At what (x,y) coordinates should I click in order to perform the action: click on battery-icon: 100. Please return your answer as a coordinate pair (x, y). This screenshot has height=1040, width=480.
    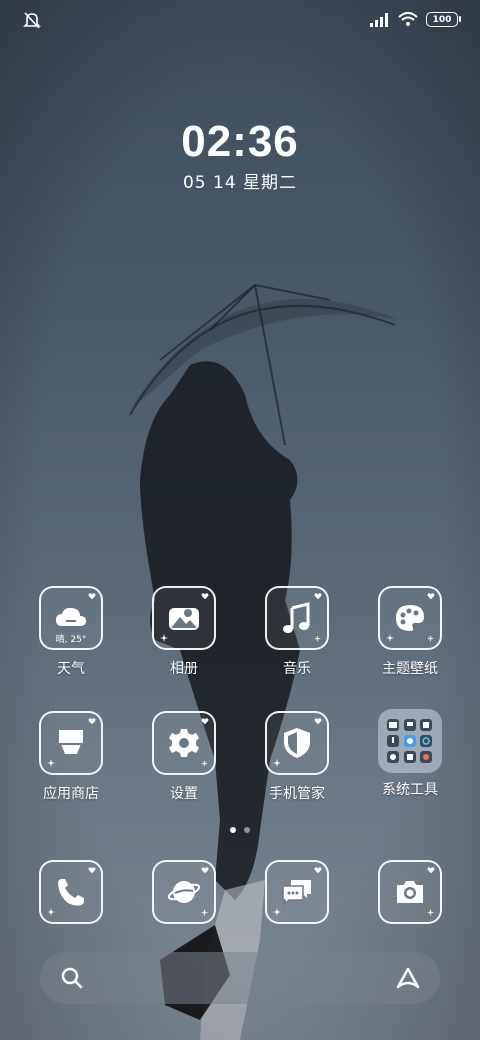
    Looking at the image, I should click on (443, 19).